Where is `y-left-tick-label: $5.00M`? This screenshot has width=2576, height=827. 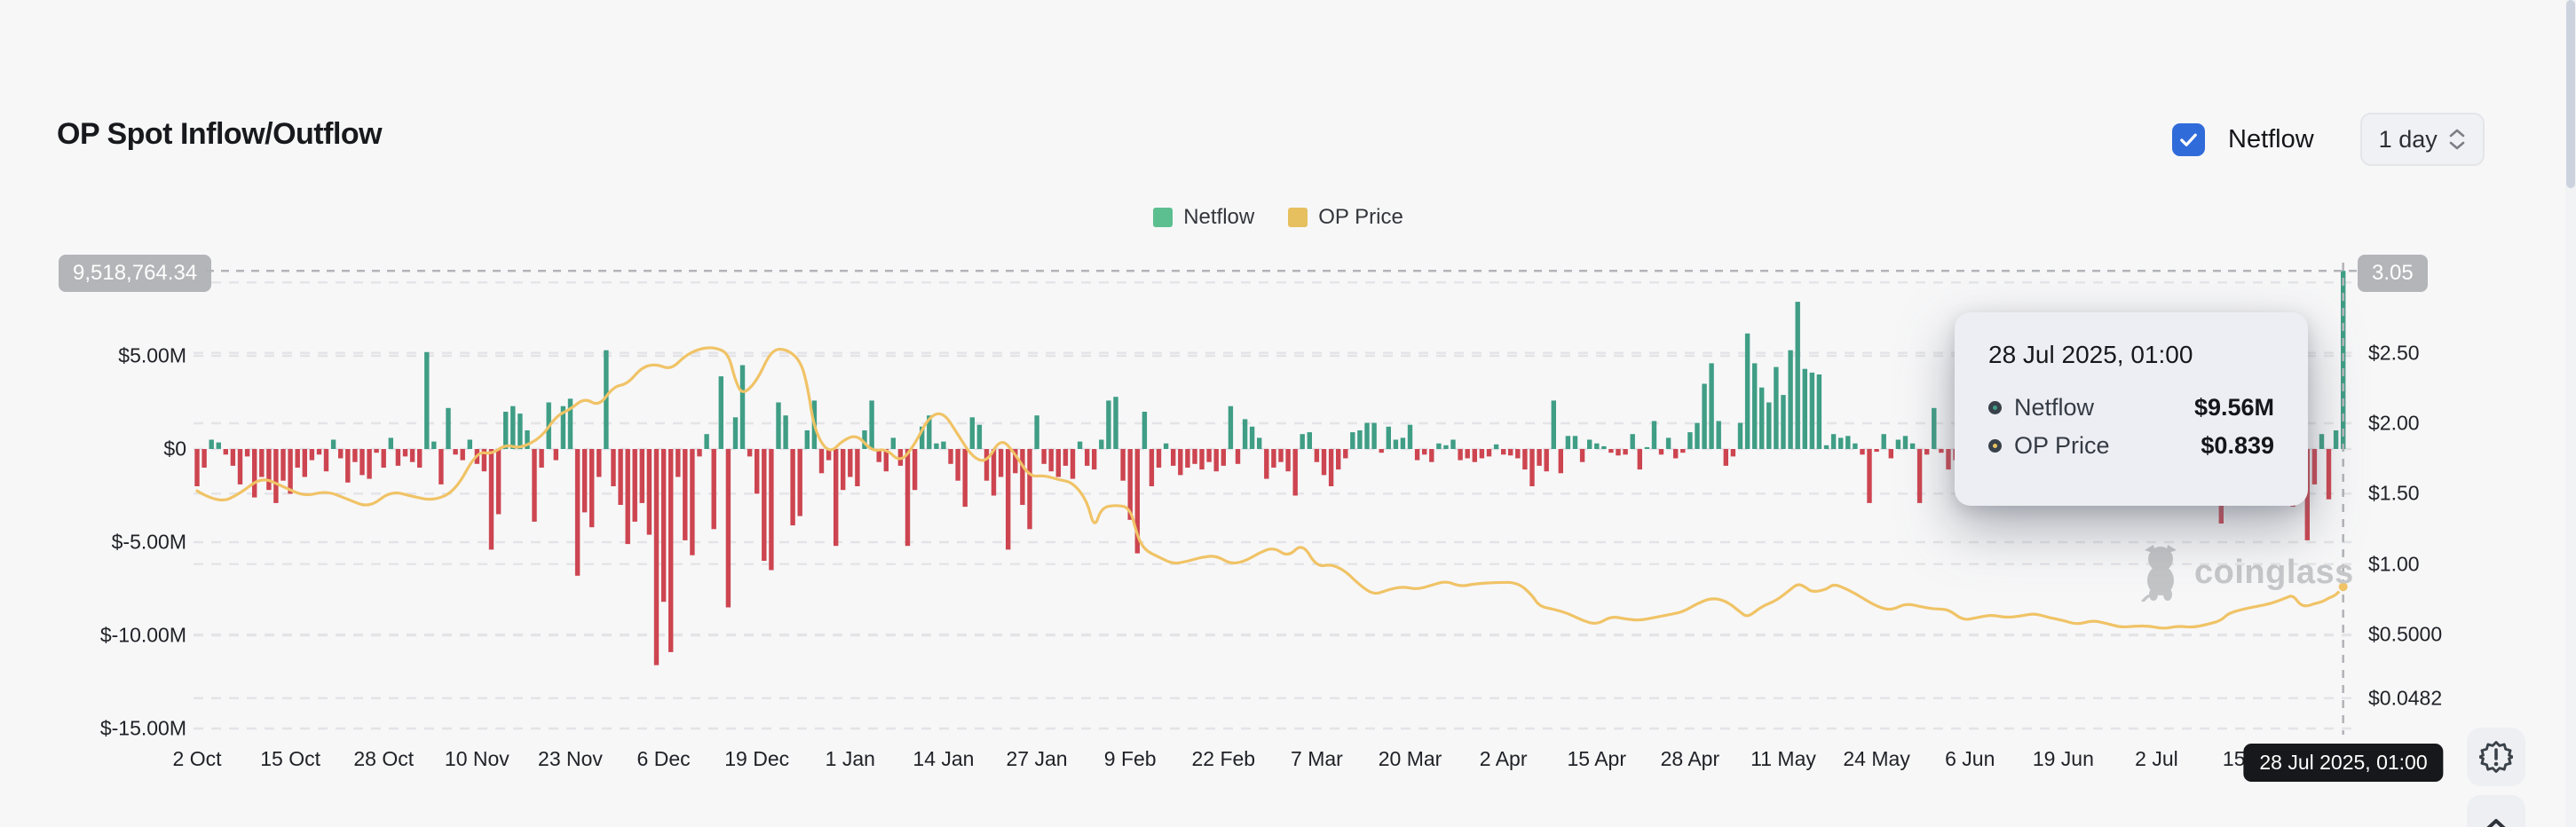 y-left-tick-label: $5.00M is located at coordinates (152, 355).